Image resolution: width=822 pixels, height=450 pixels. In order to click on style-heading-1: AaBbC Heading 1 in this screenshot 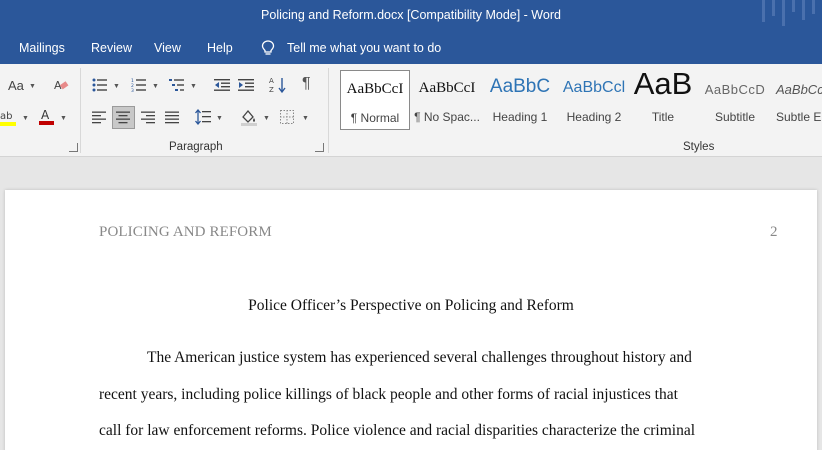, I will do `click(520, 100)`.